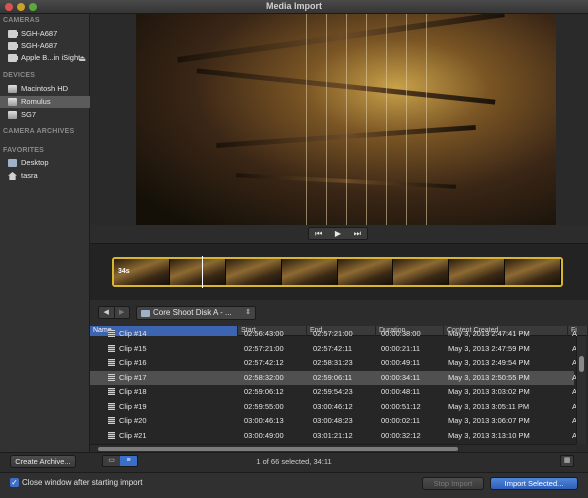 The width and height of the screenshot is (588, 498). I want to click on cell-end: 02:59:54:23, so click(344, 392).